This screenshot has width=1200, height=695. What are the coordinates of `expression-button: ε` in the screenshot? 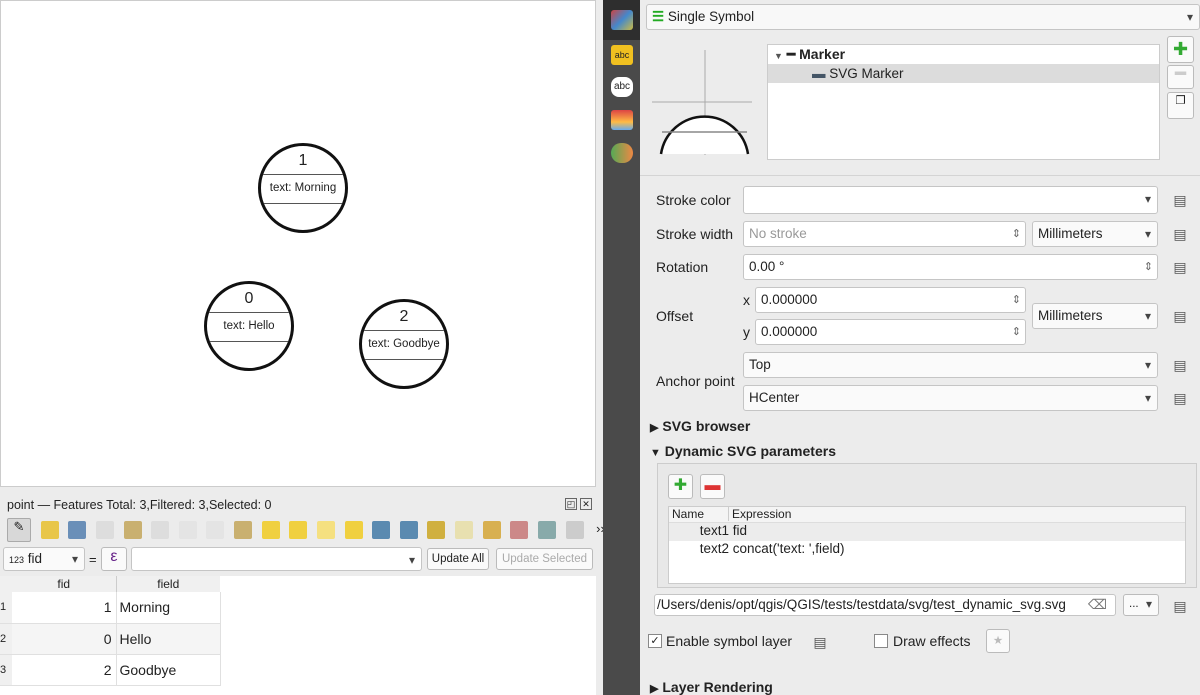 It's located at (114, 559).